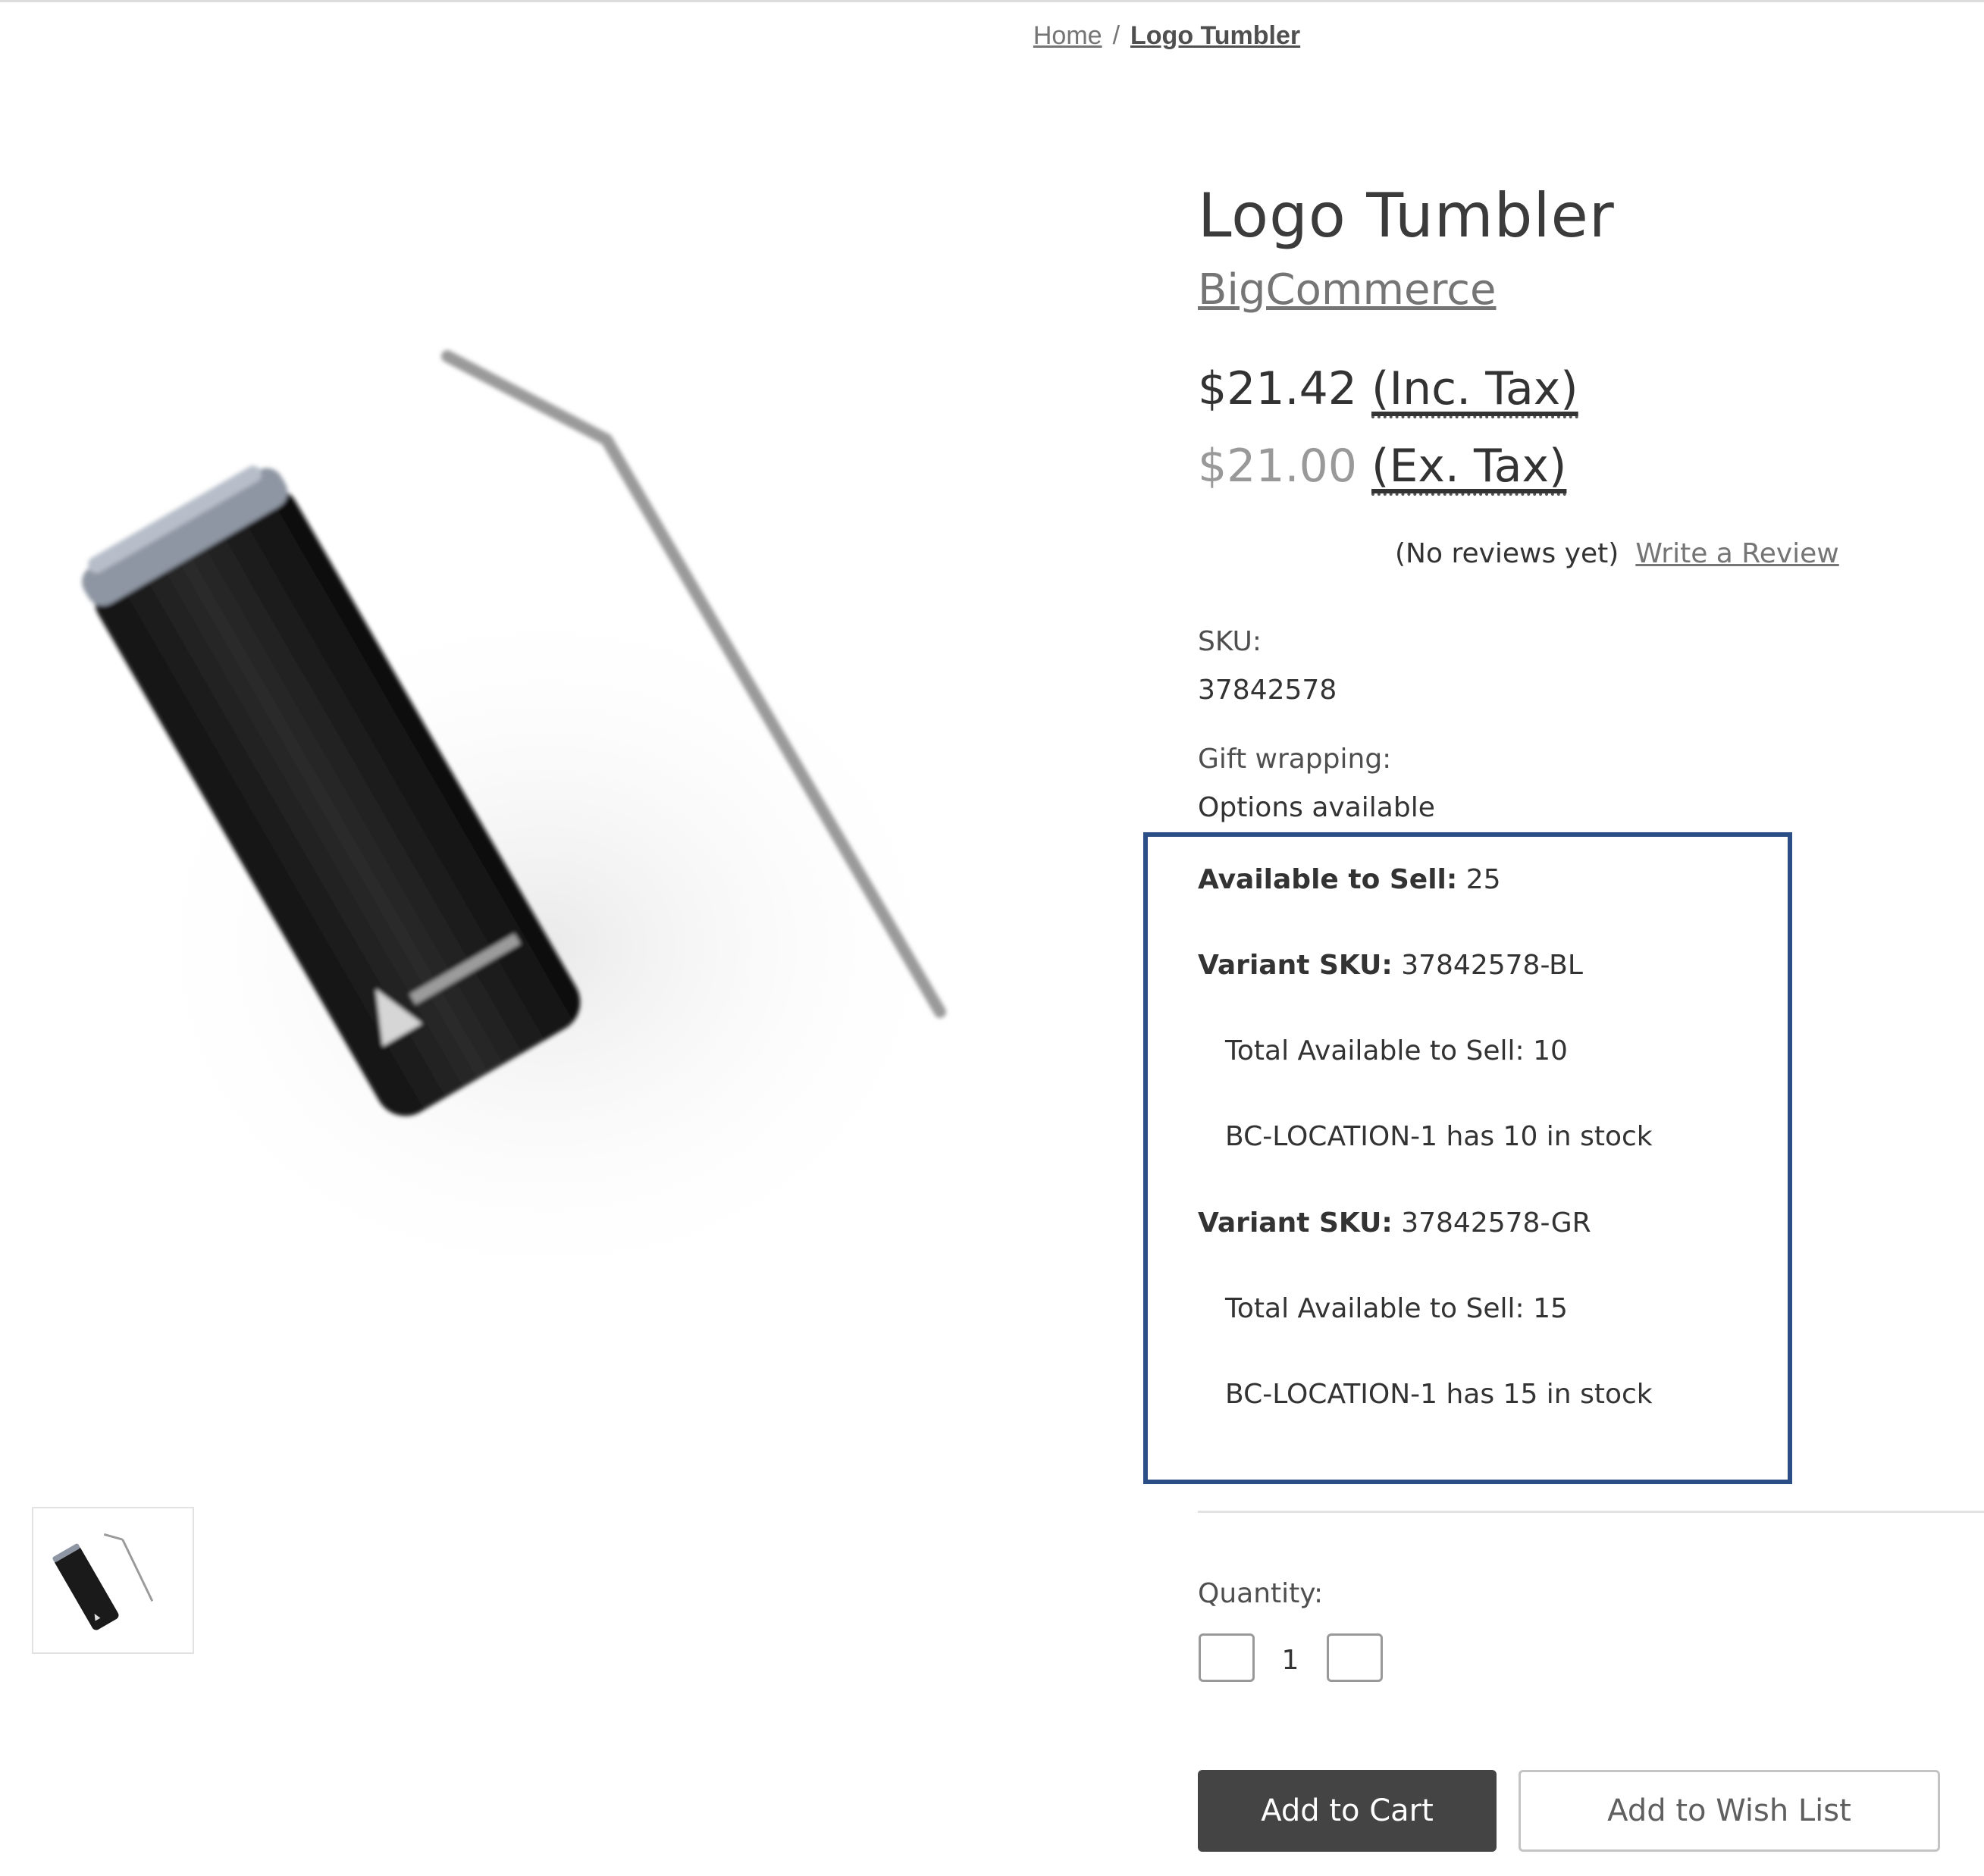  I want to click on product-title: Logo Tumbler, so click(1407, 215).